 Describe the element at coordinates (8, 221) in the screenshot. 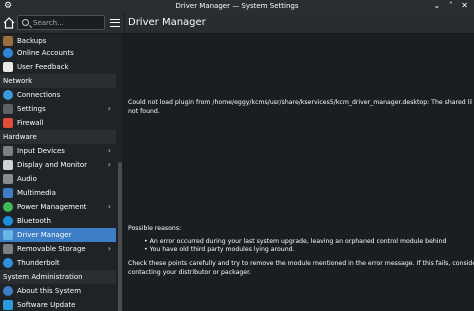

I see `bluetooth-icon` at that location.